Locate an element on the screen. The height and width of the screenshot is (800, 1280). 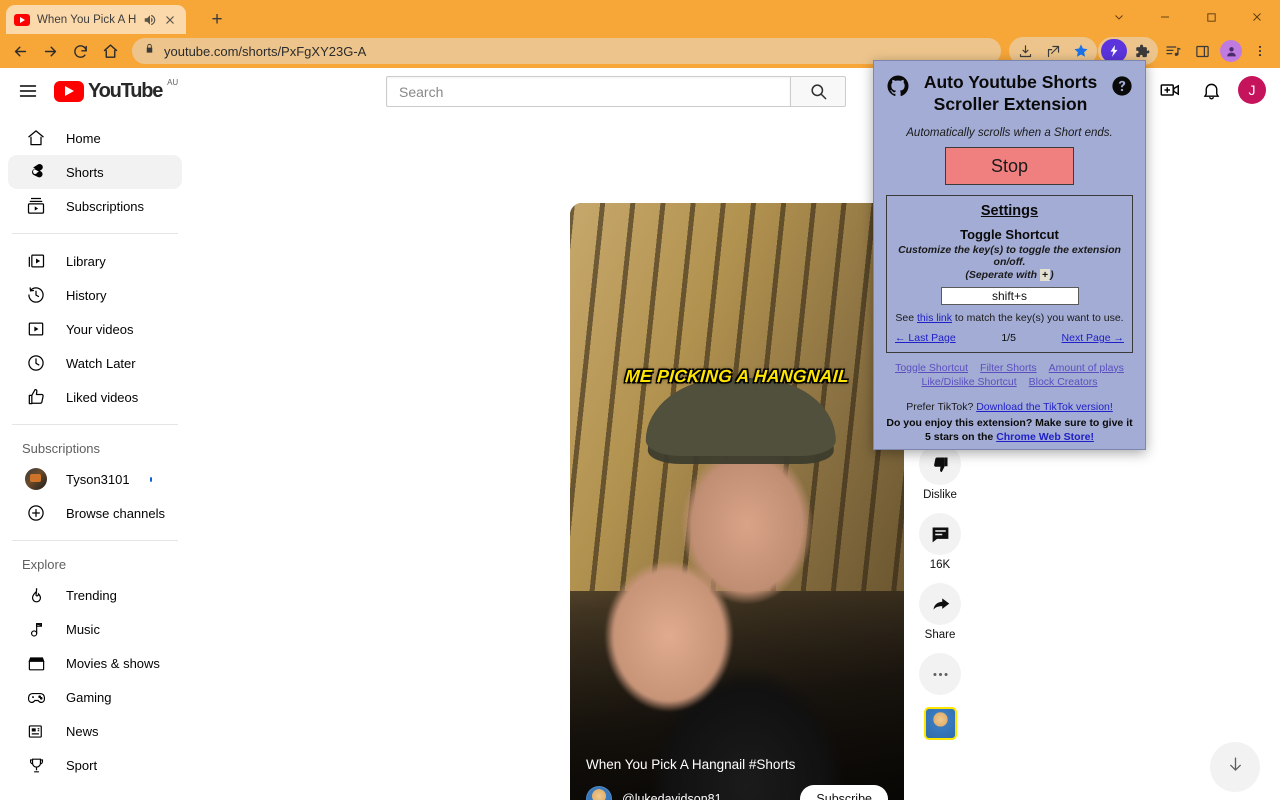
share-action: Share is located at coordinates (940, 615).